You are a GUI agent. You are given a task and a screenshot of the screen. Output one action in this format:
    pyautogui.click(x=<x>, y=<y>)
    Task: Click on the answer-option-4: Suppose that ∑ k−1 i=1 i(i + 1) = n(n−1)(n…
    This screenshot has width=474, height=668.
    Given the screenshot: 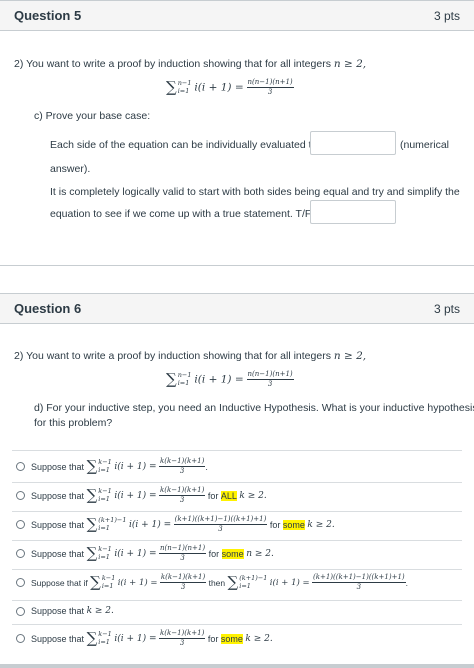 What is the action you would take?
    pyautogui.click(x=145, y=553)
    